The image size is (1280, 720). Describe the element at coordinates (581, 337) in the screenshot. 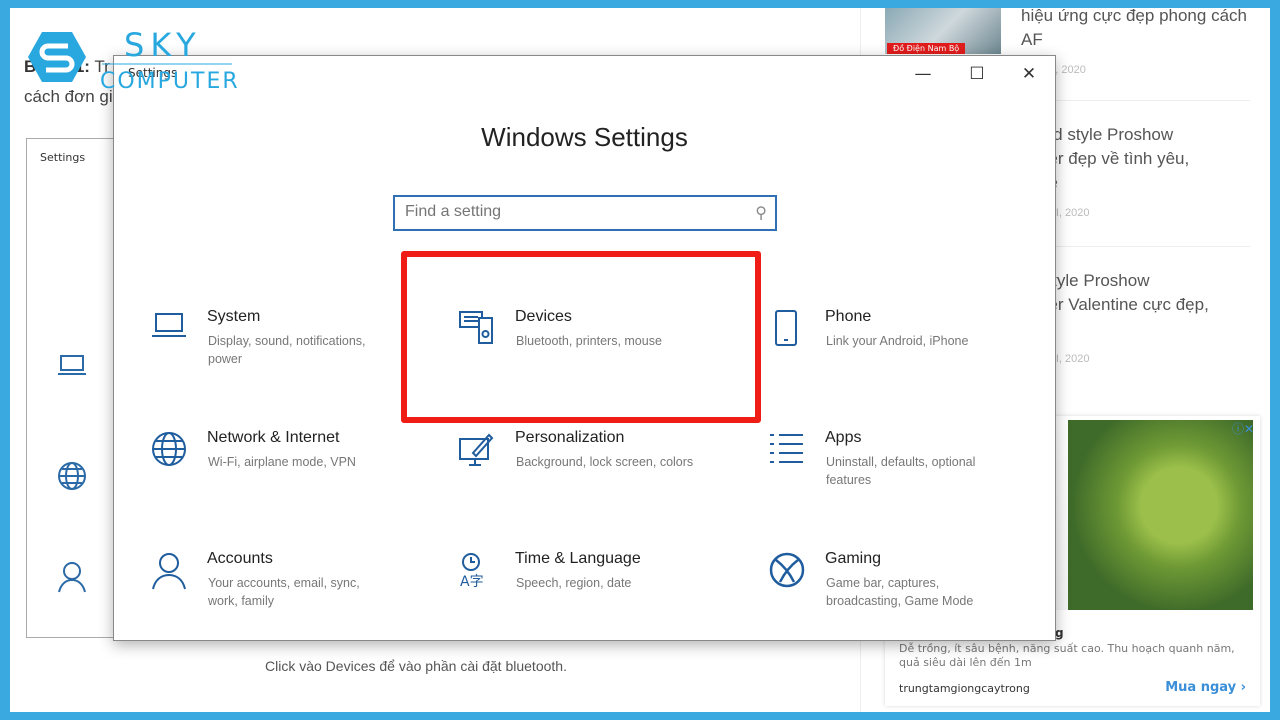

I see `devices-highlight-box` at that location.